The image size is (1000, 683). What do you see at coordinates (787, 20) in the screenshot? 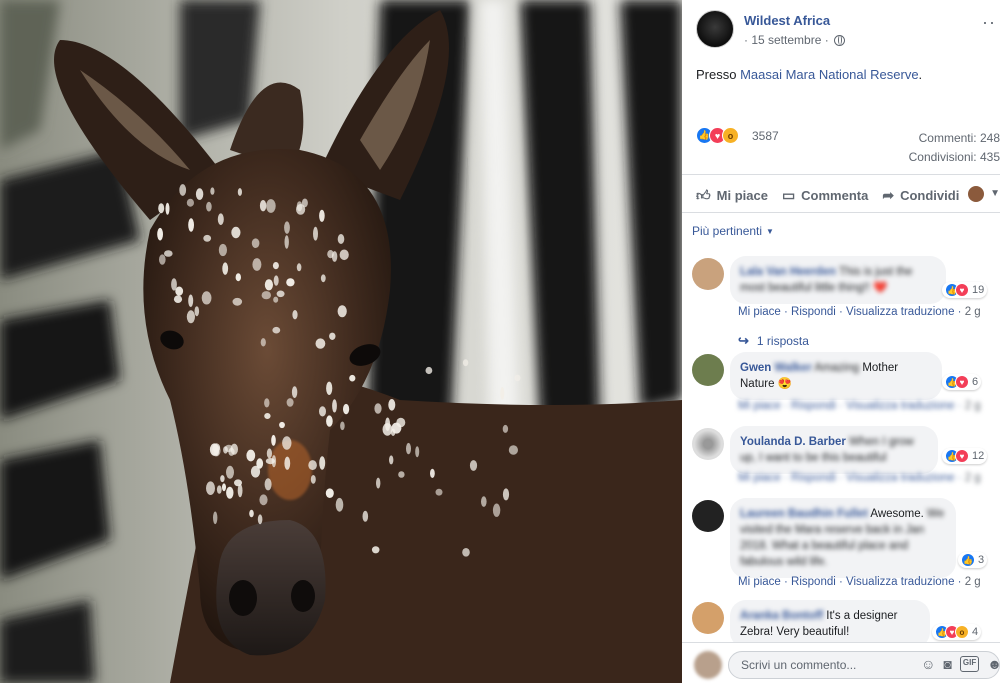
I see `page-name-link: Wildest Africa` at bounding box center [787, 20].